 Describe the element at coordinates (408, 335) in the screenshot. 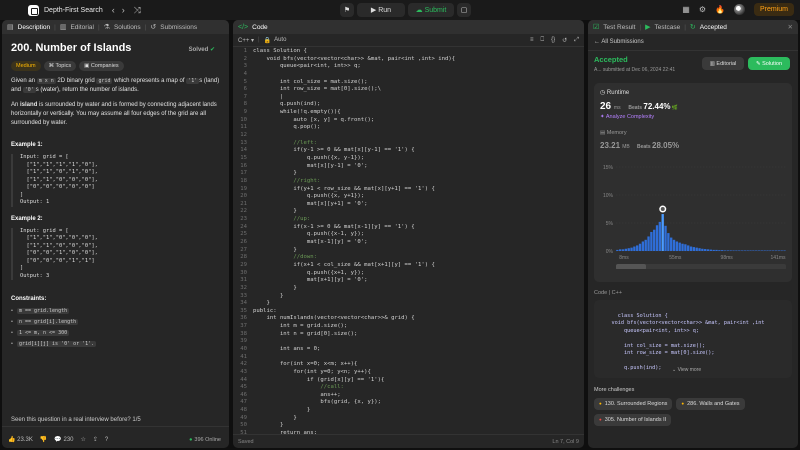

I see `code-line: 38 int n = grid[0].size();` at that location.